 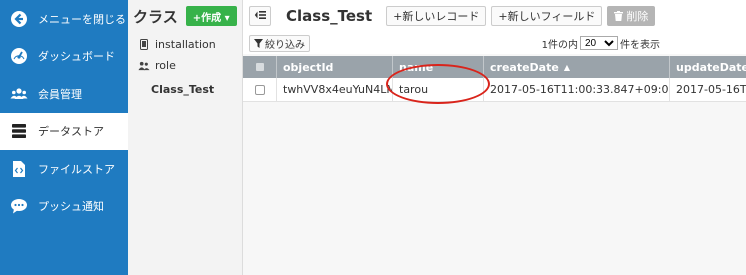 What do you see at coordinates (494, 43) in the screenshot?
I see `filter-bar: 絞り込み 1件の内 20 件を表示` at bounding box center [494, 43].